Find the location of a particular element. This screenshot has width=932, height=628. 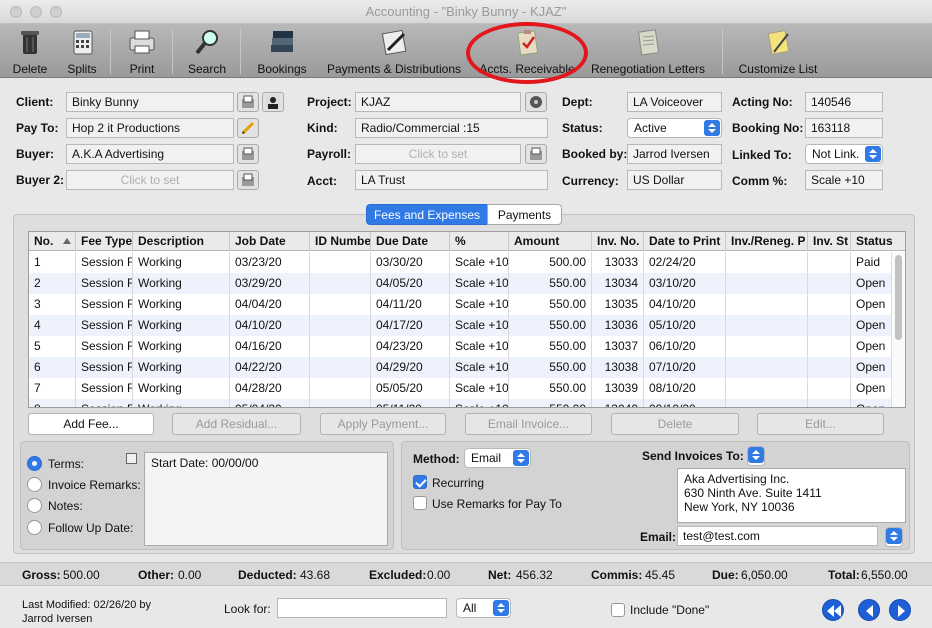

window-title: Accounting - "Binky Bunny - KJAZ" is located at coordinates (466, 11).